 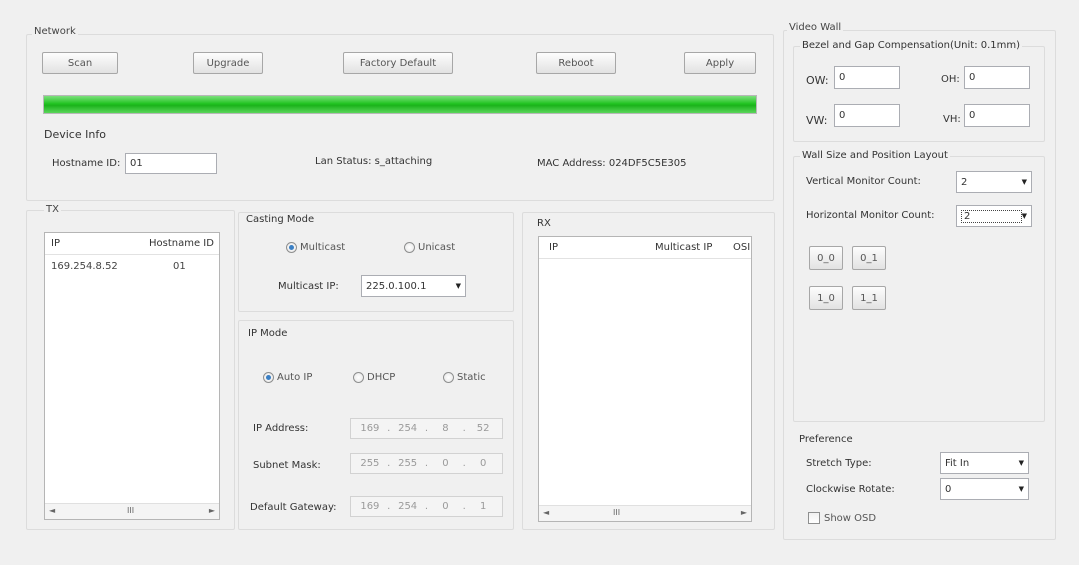 I want to click on wall-layout-title: Wall Size and Position Layout, so click(x=875, y=155).